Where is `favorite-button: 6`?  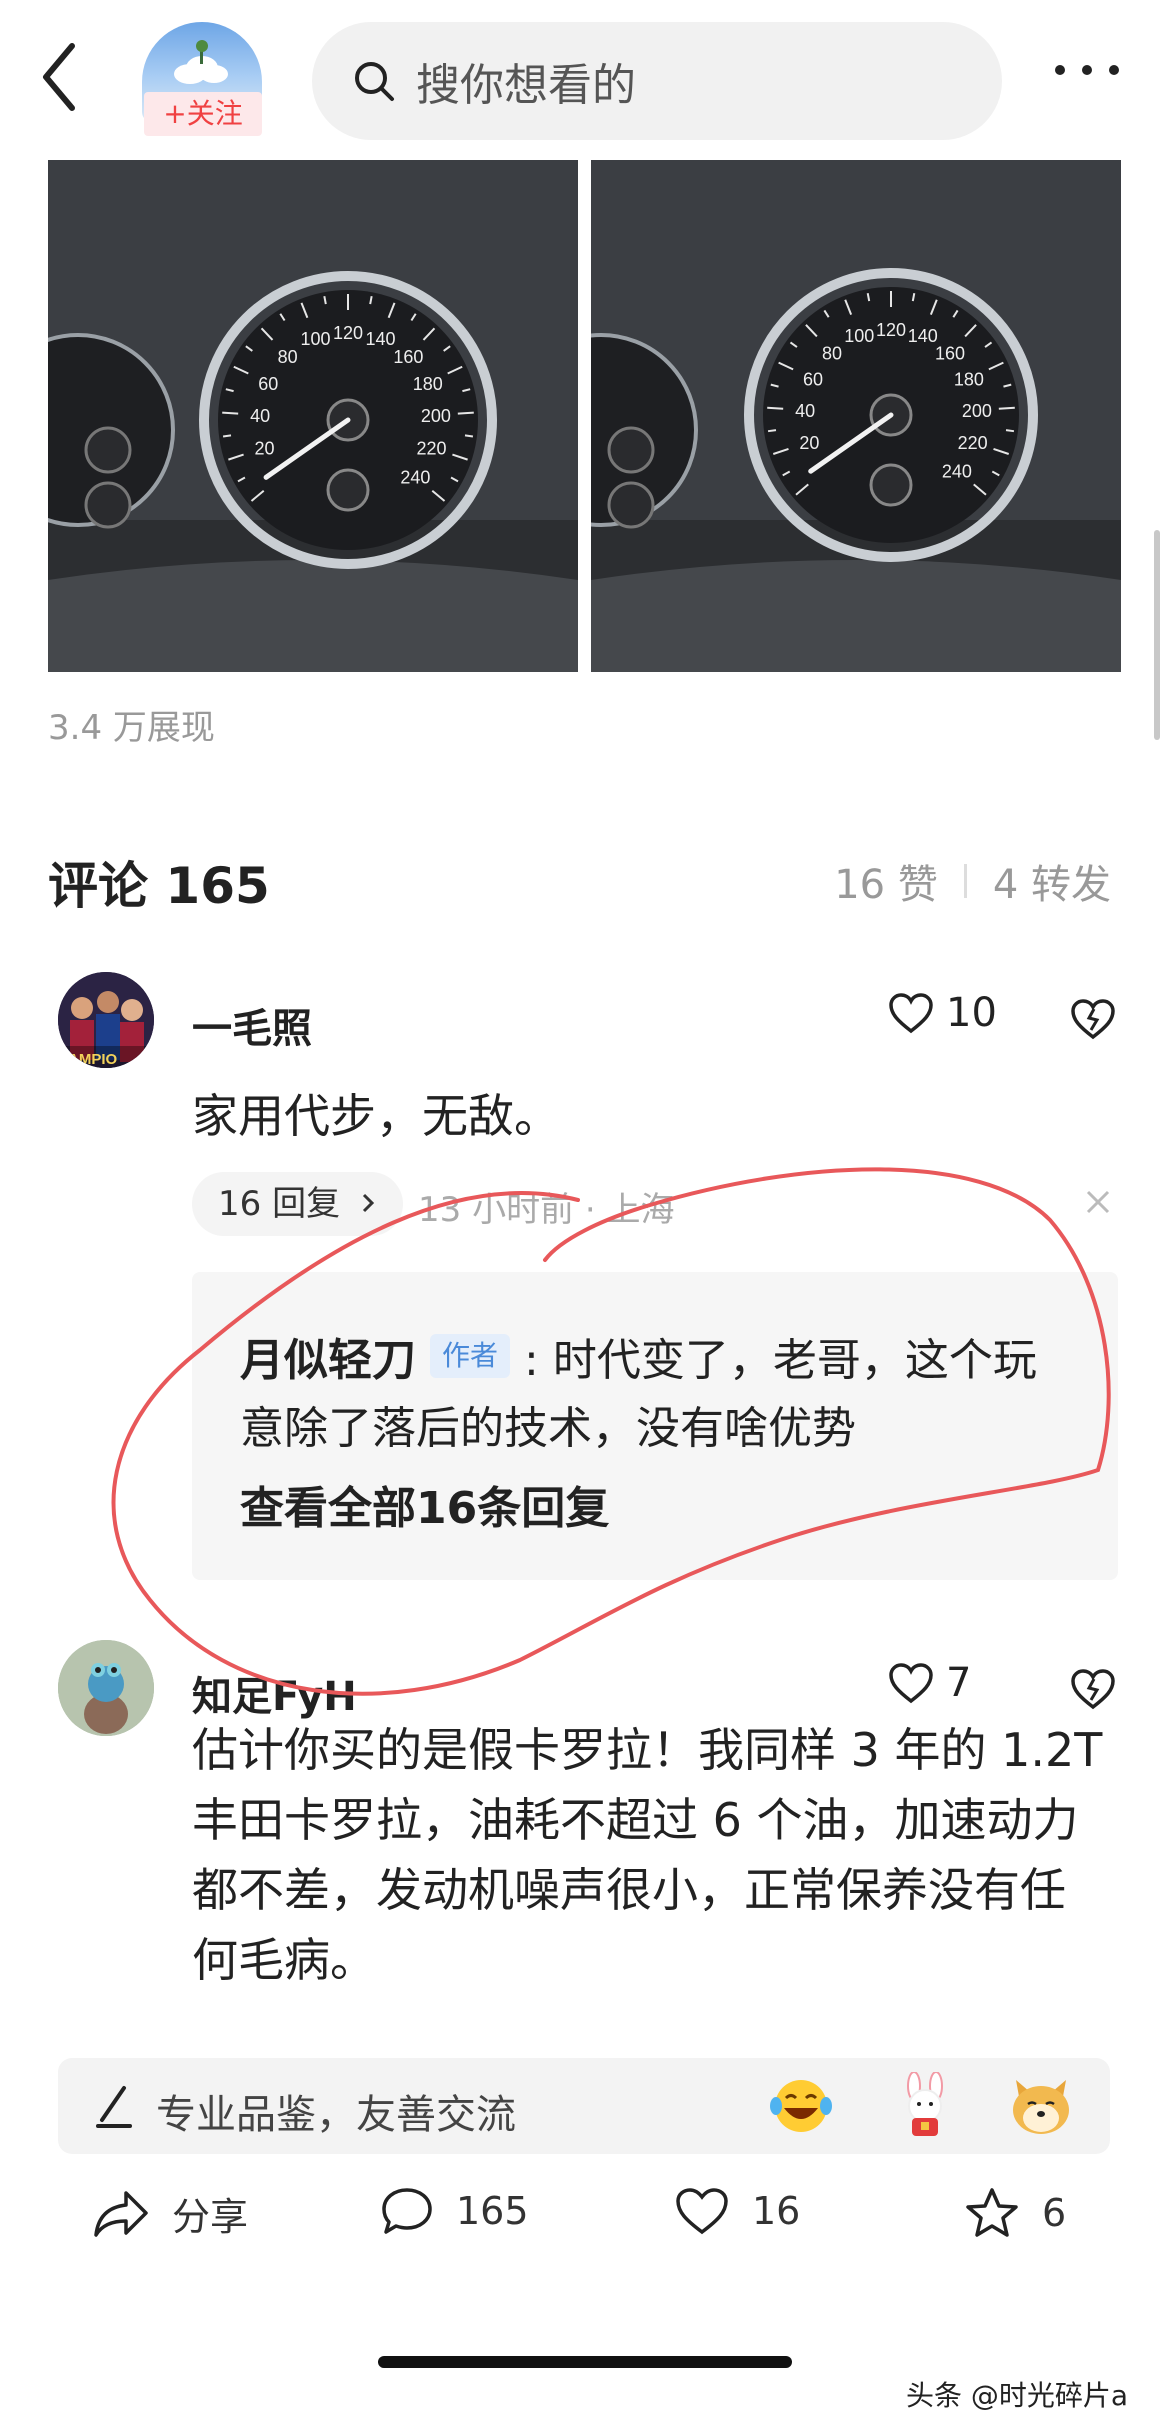 favorite-button: 6 is located at coordinates (1015, 2213).